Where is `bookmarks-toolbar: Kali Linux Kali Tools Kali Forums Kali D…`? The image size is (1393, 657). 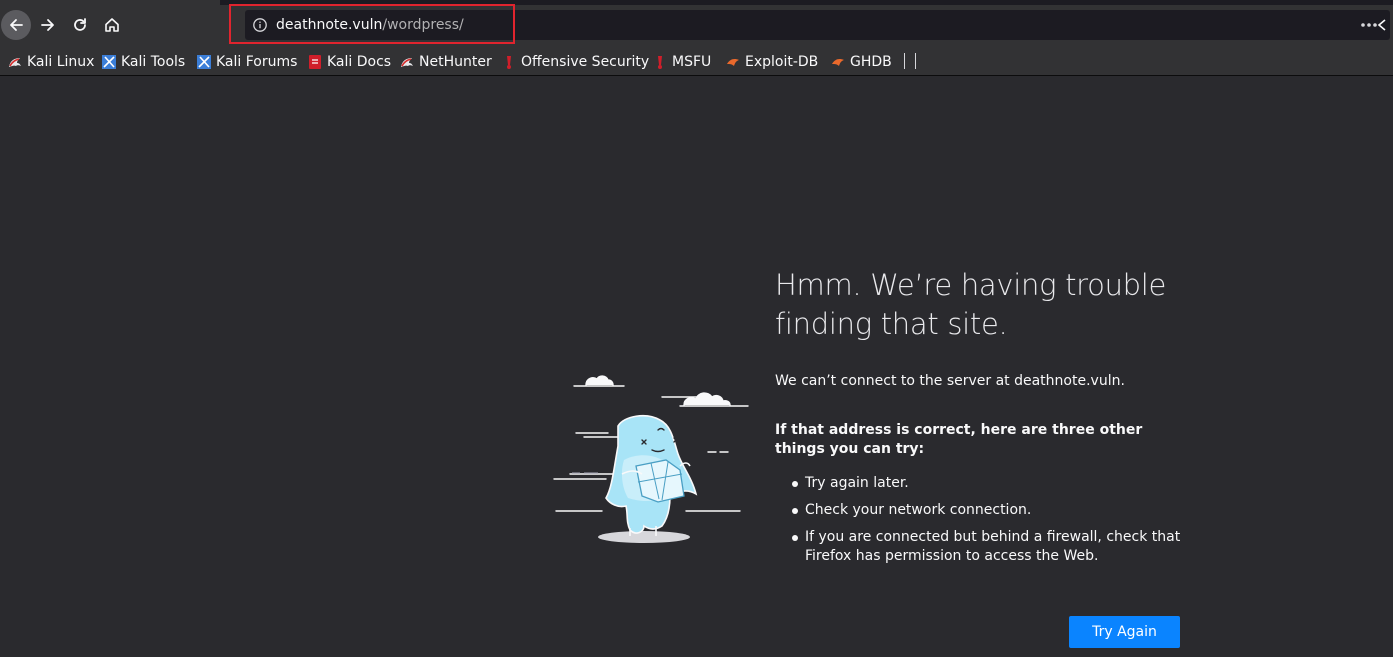
bookmarks-toolbar: Kali Linux Kali Tools Kali Forums Kali D… is located at coordinates (696, 62).